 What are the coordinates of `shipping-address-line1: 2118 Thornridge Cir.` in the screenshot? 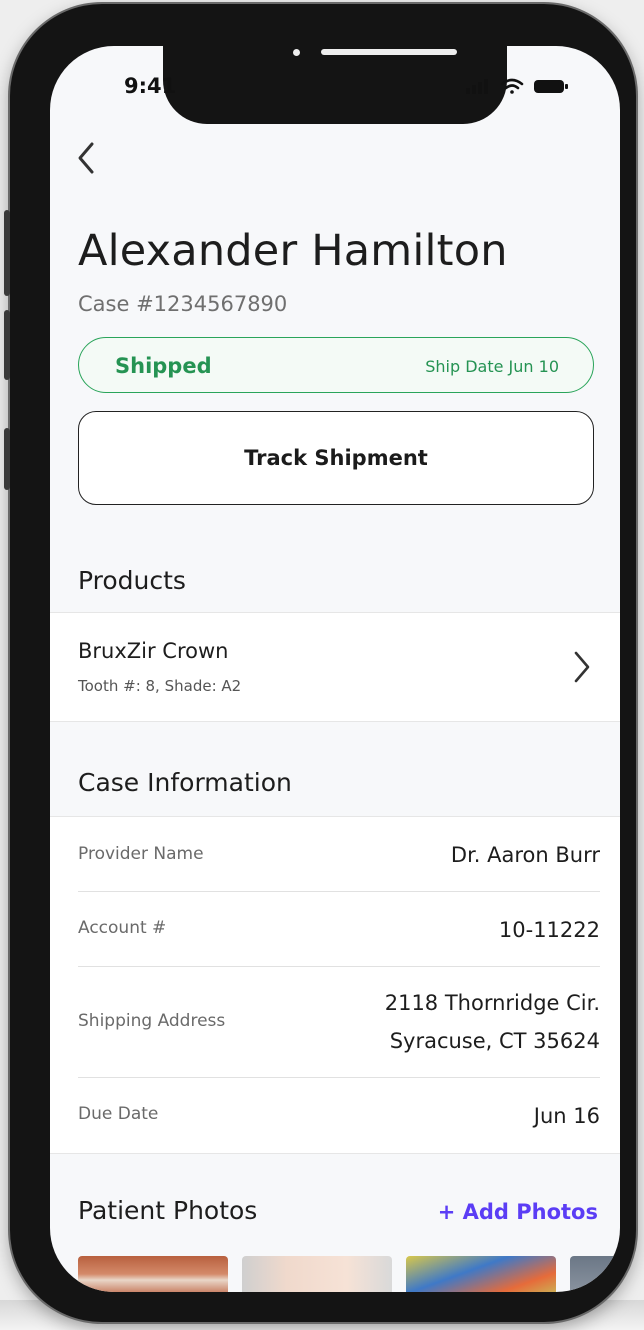 It's located at (492, 1003).